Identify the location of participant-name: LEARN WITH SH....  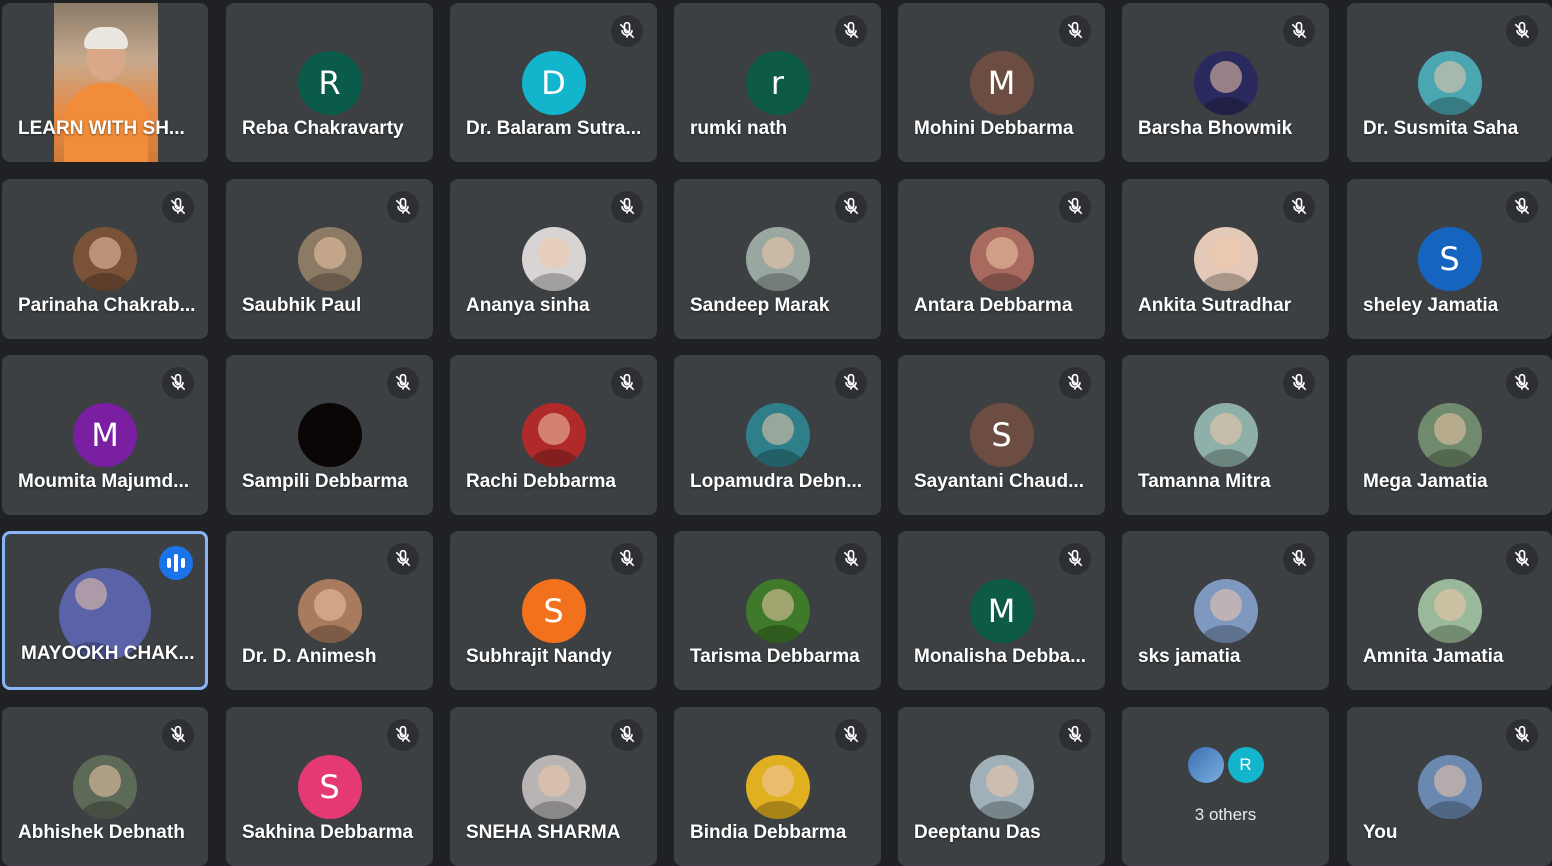
(101, 128).